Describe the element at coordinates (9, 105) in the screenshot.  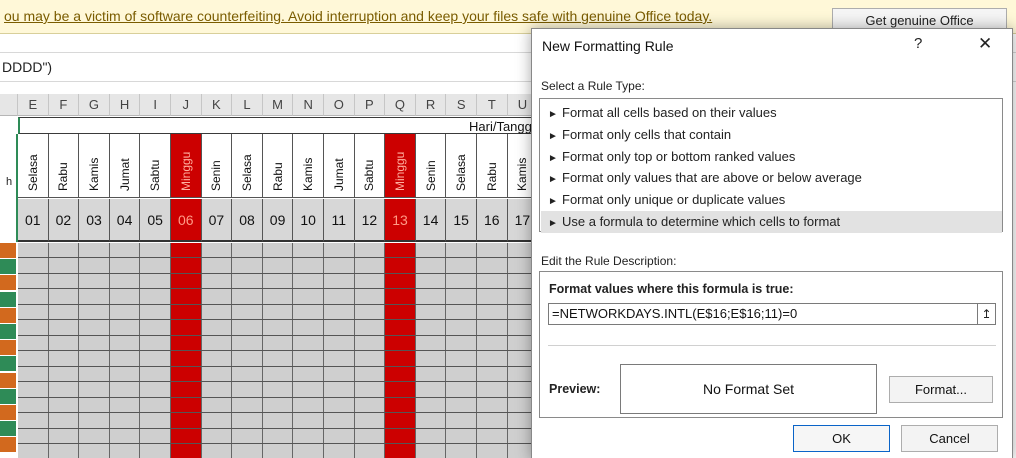
I see `column-header-partial` at that location.